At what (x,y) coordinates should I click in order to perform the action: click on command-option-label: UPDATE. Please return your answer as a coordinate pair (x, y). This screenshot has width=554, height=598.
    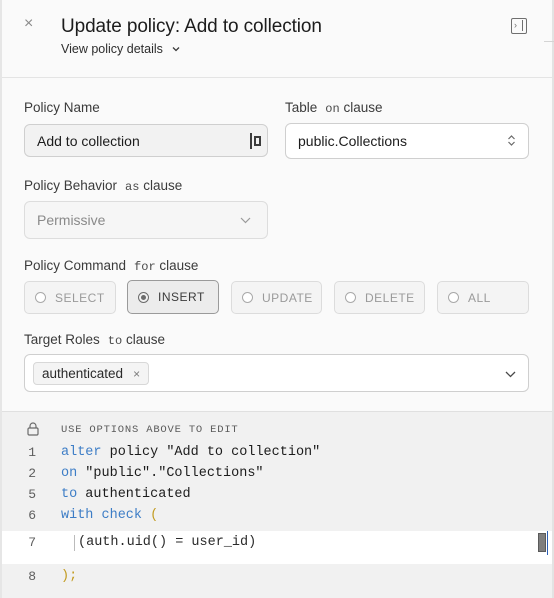
    Looking at the image, I should click on (287, 297).